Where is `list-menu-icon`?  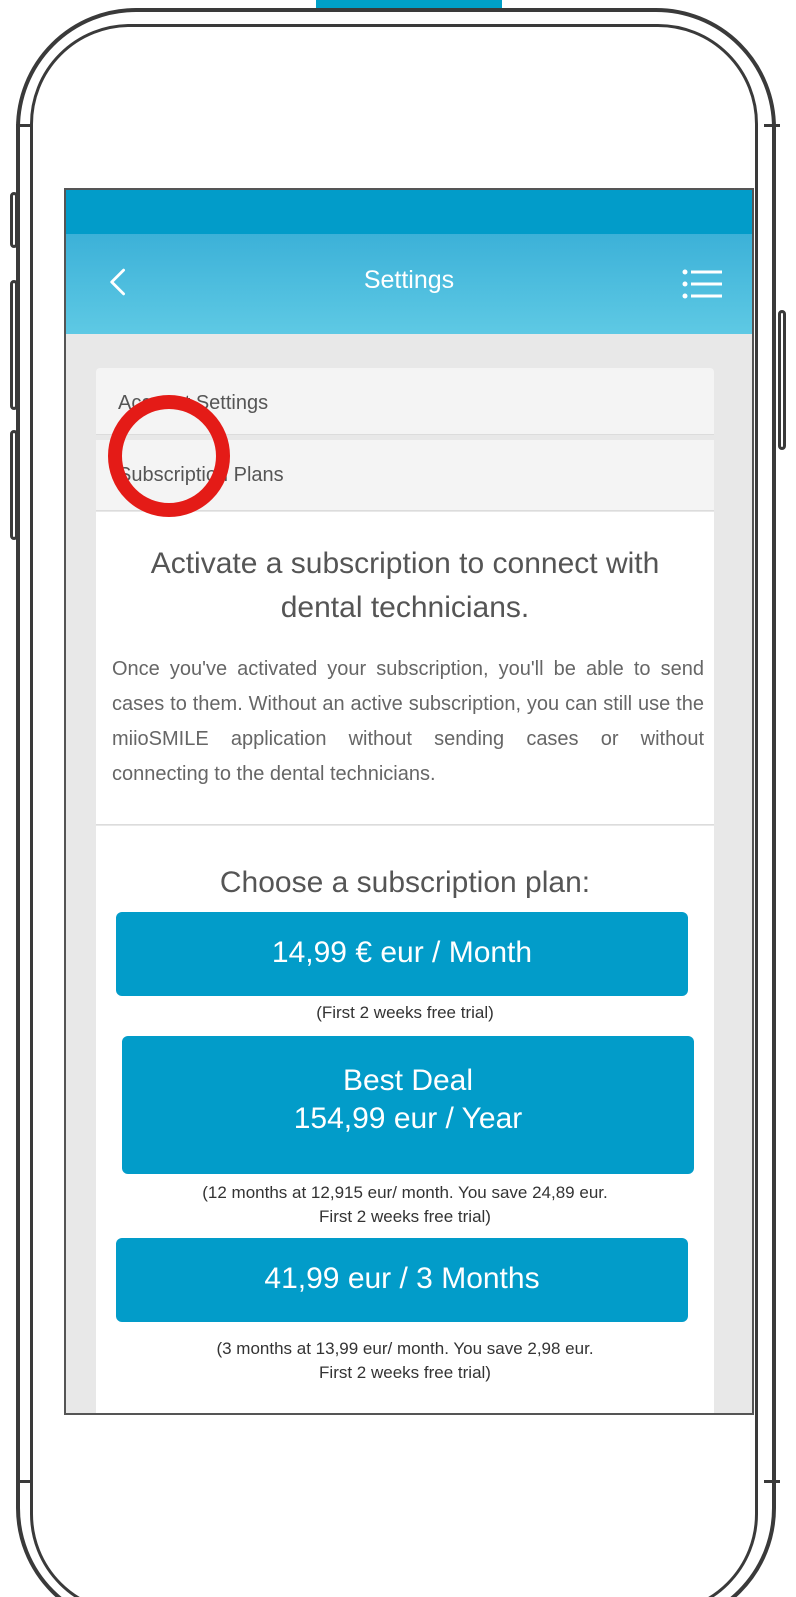
list-menu-icon is located at coordinates (702, 284).